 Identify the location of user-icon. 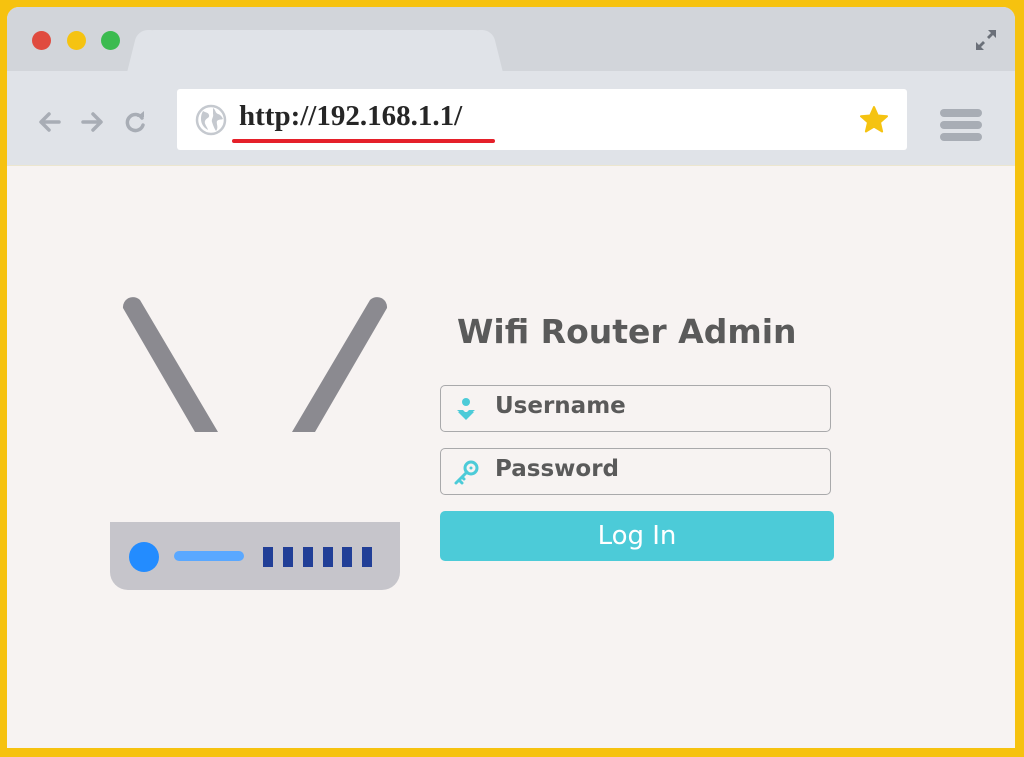
(466, 409).